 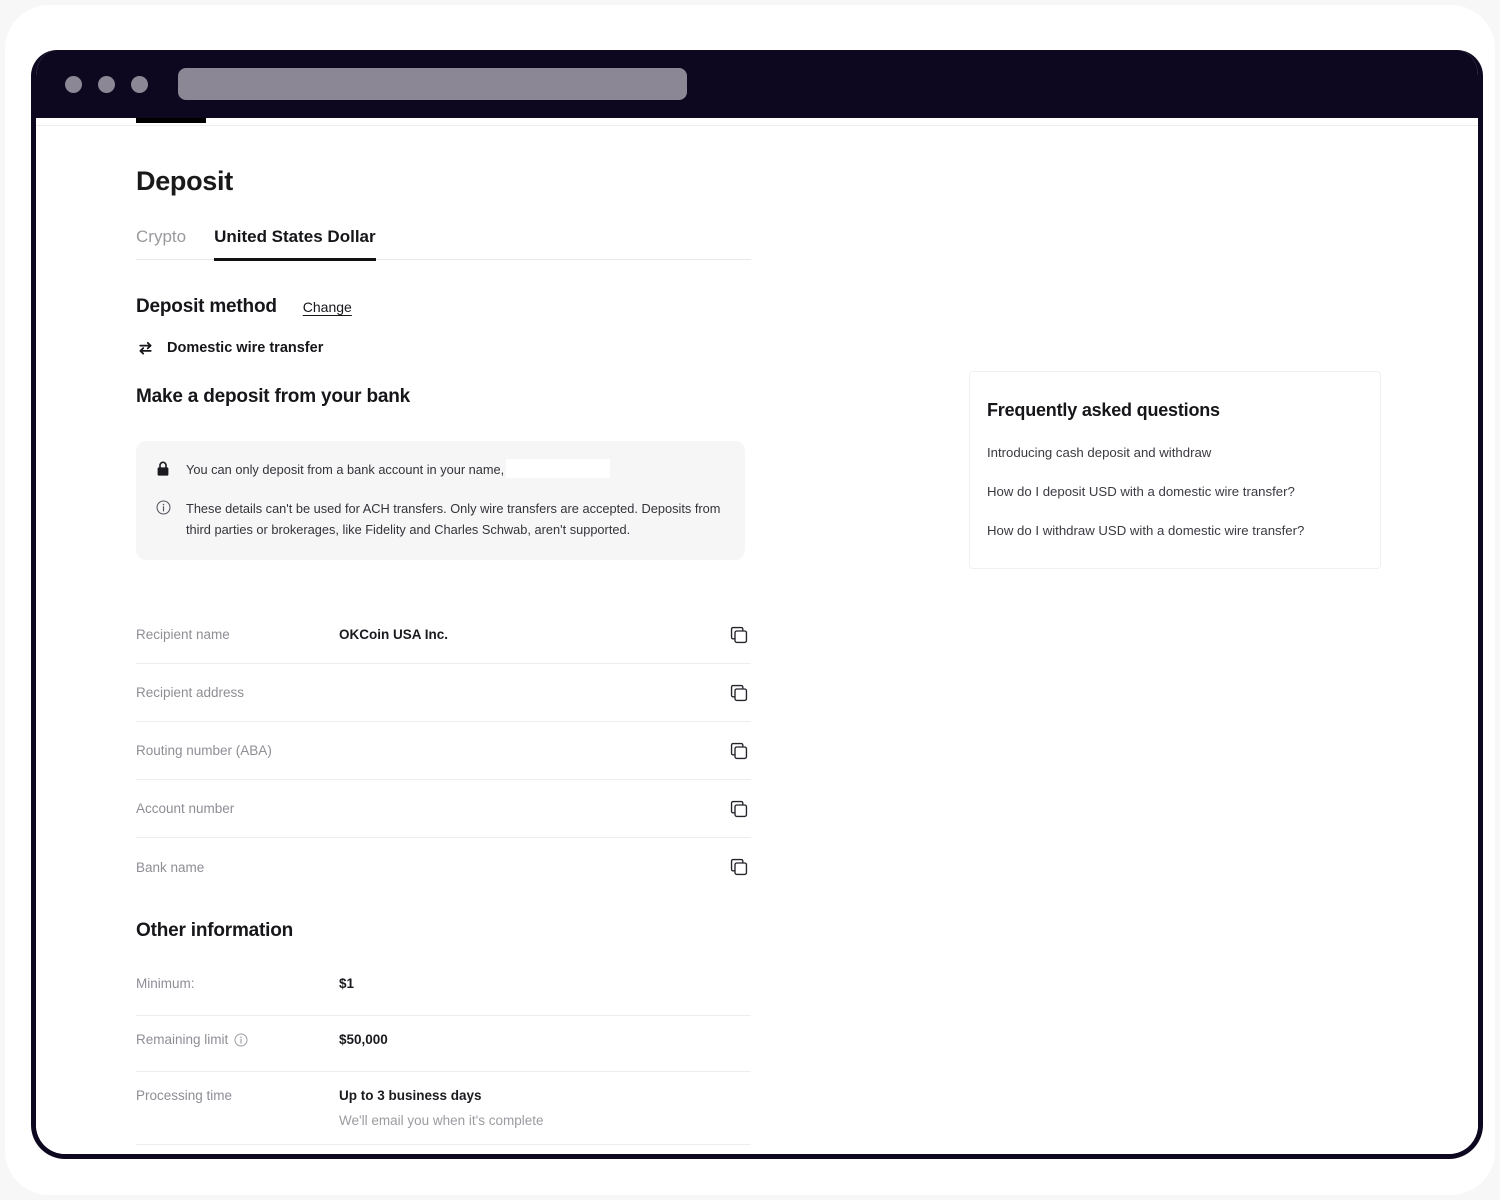 I want to click on other-information-heading: Other information, so click(x=215, y=931).